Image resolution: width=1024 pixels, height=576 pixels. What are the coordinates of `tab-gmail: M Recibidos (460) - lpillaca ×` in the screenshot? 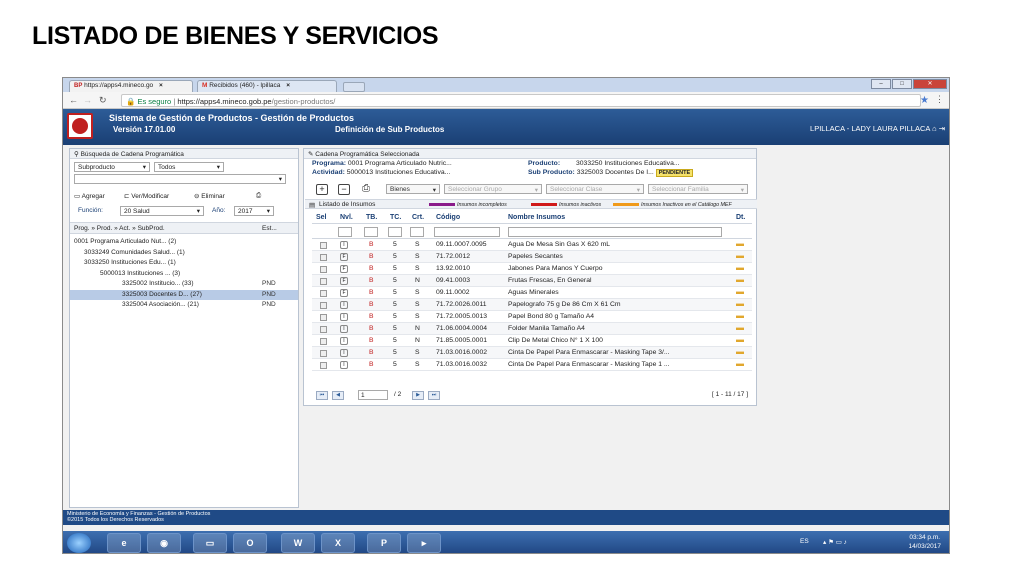 It's located at (267, 86).